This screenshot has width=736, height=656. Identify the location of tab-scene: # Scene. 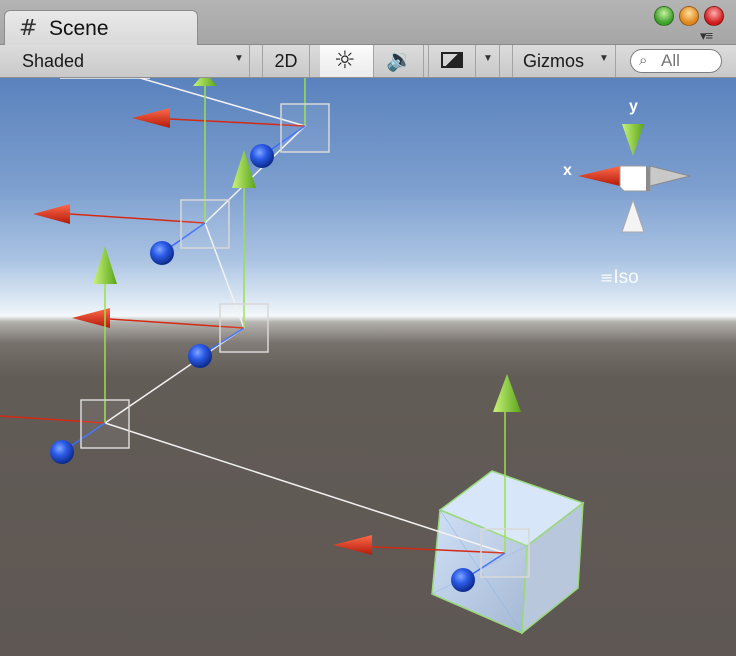
(101, 27).